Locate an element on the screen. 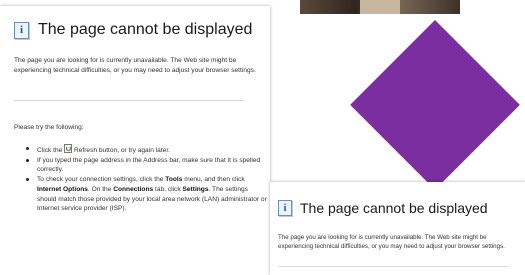 The image size is (525, 275). emphasis-text: Settings is located at coordinates (195, 189).